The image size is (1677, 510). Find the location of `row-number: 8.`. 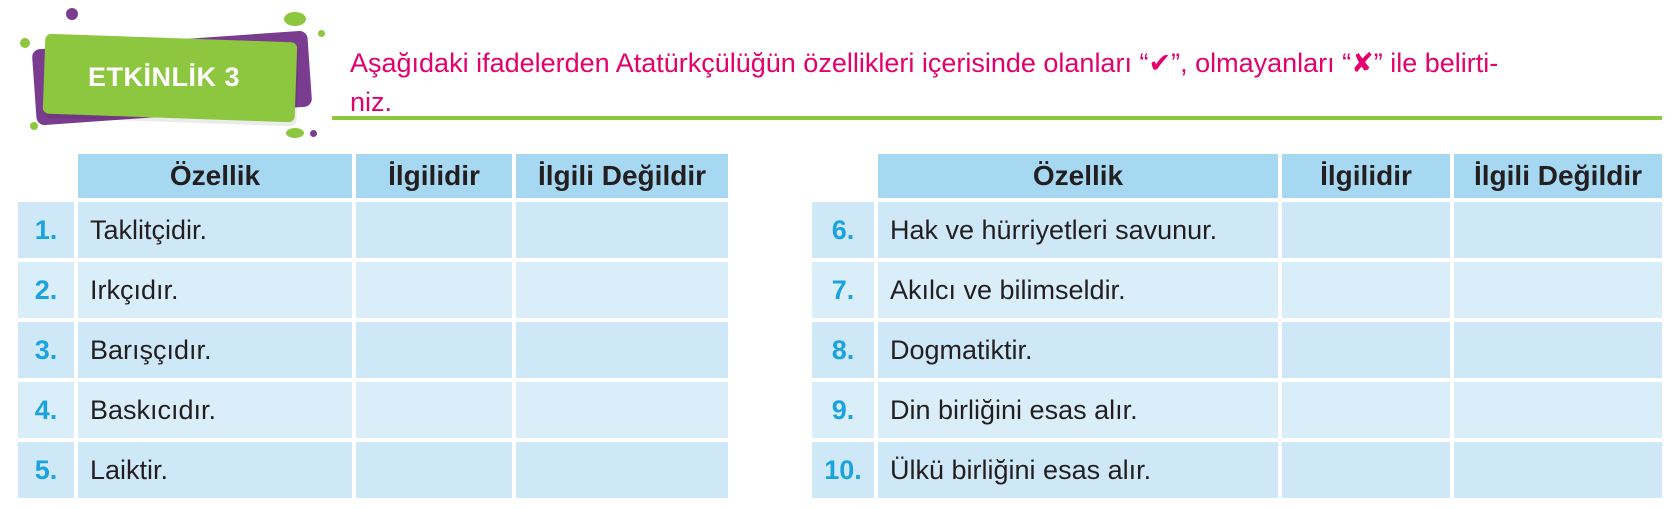

row-number: 8. is located at coordinates (843, 350).